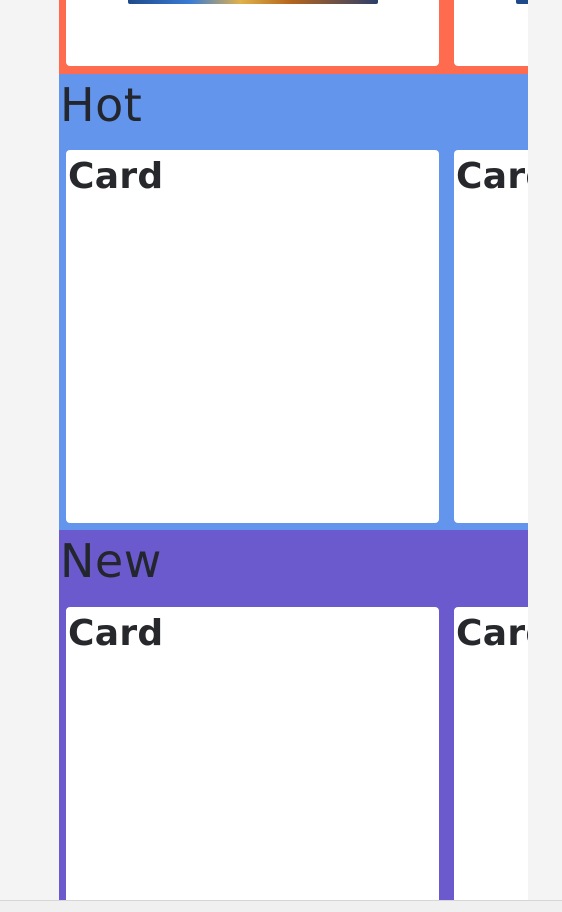 This screenshot has width=562, height=912. Describe the element at coordinates (545, 451) in the screenshot. I see `right-gutter` at that location.